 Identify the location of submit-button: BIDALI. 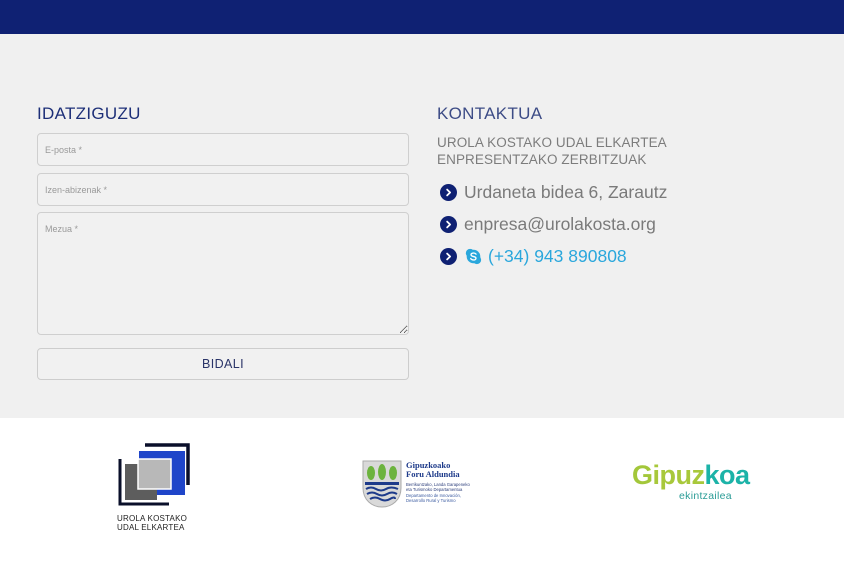
(223, 364).